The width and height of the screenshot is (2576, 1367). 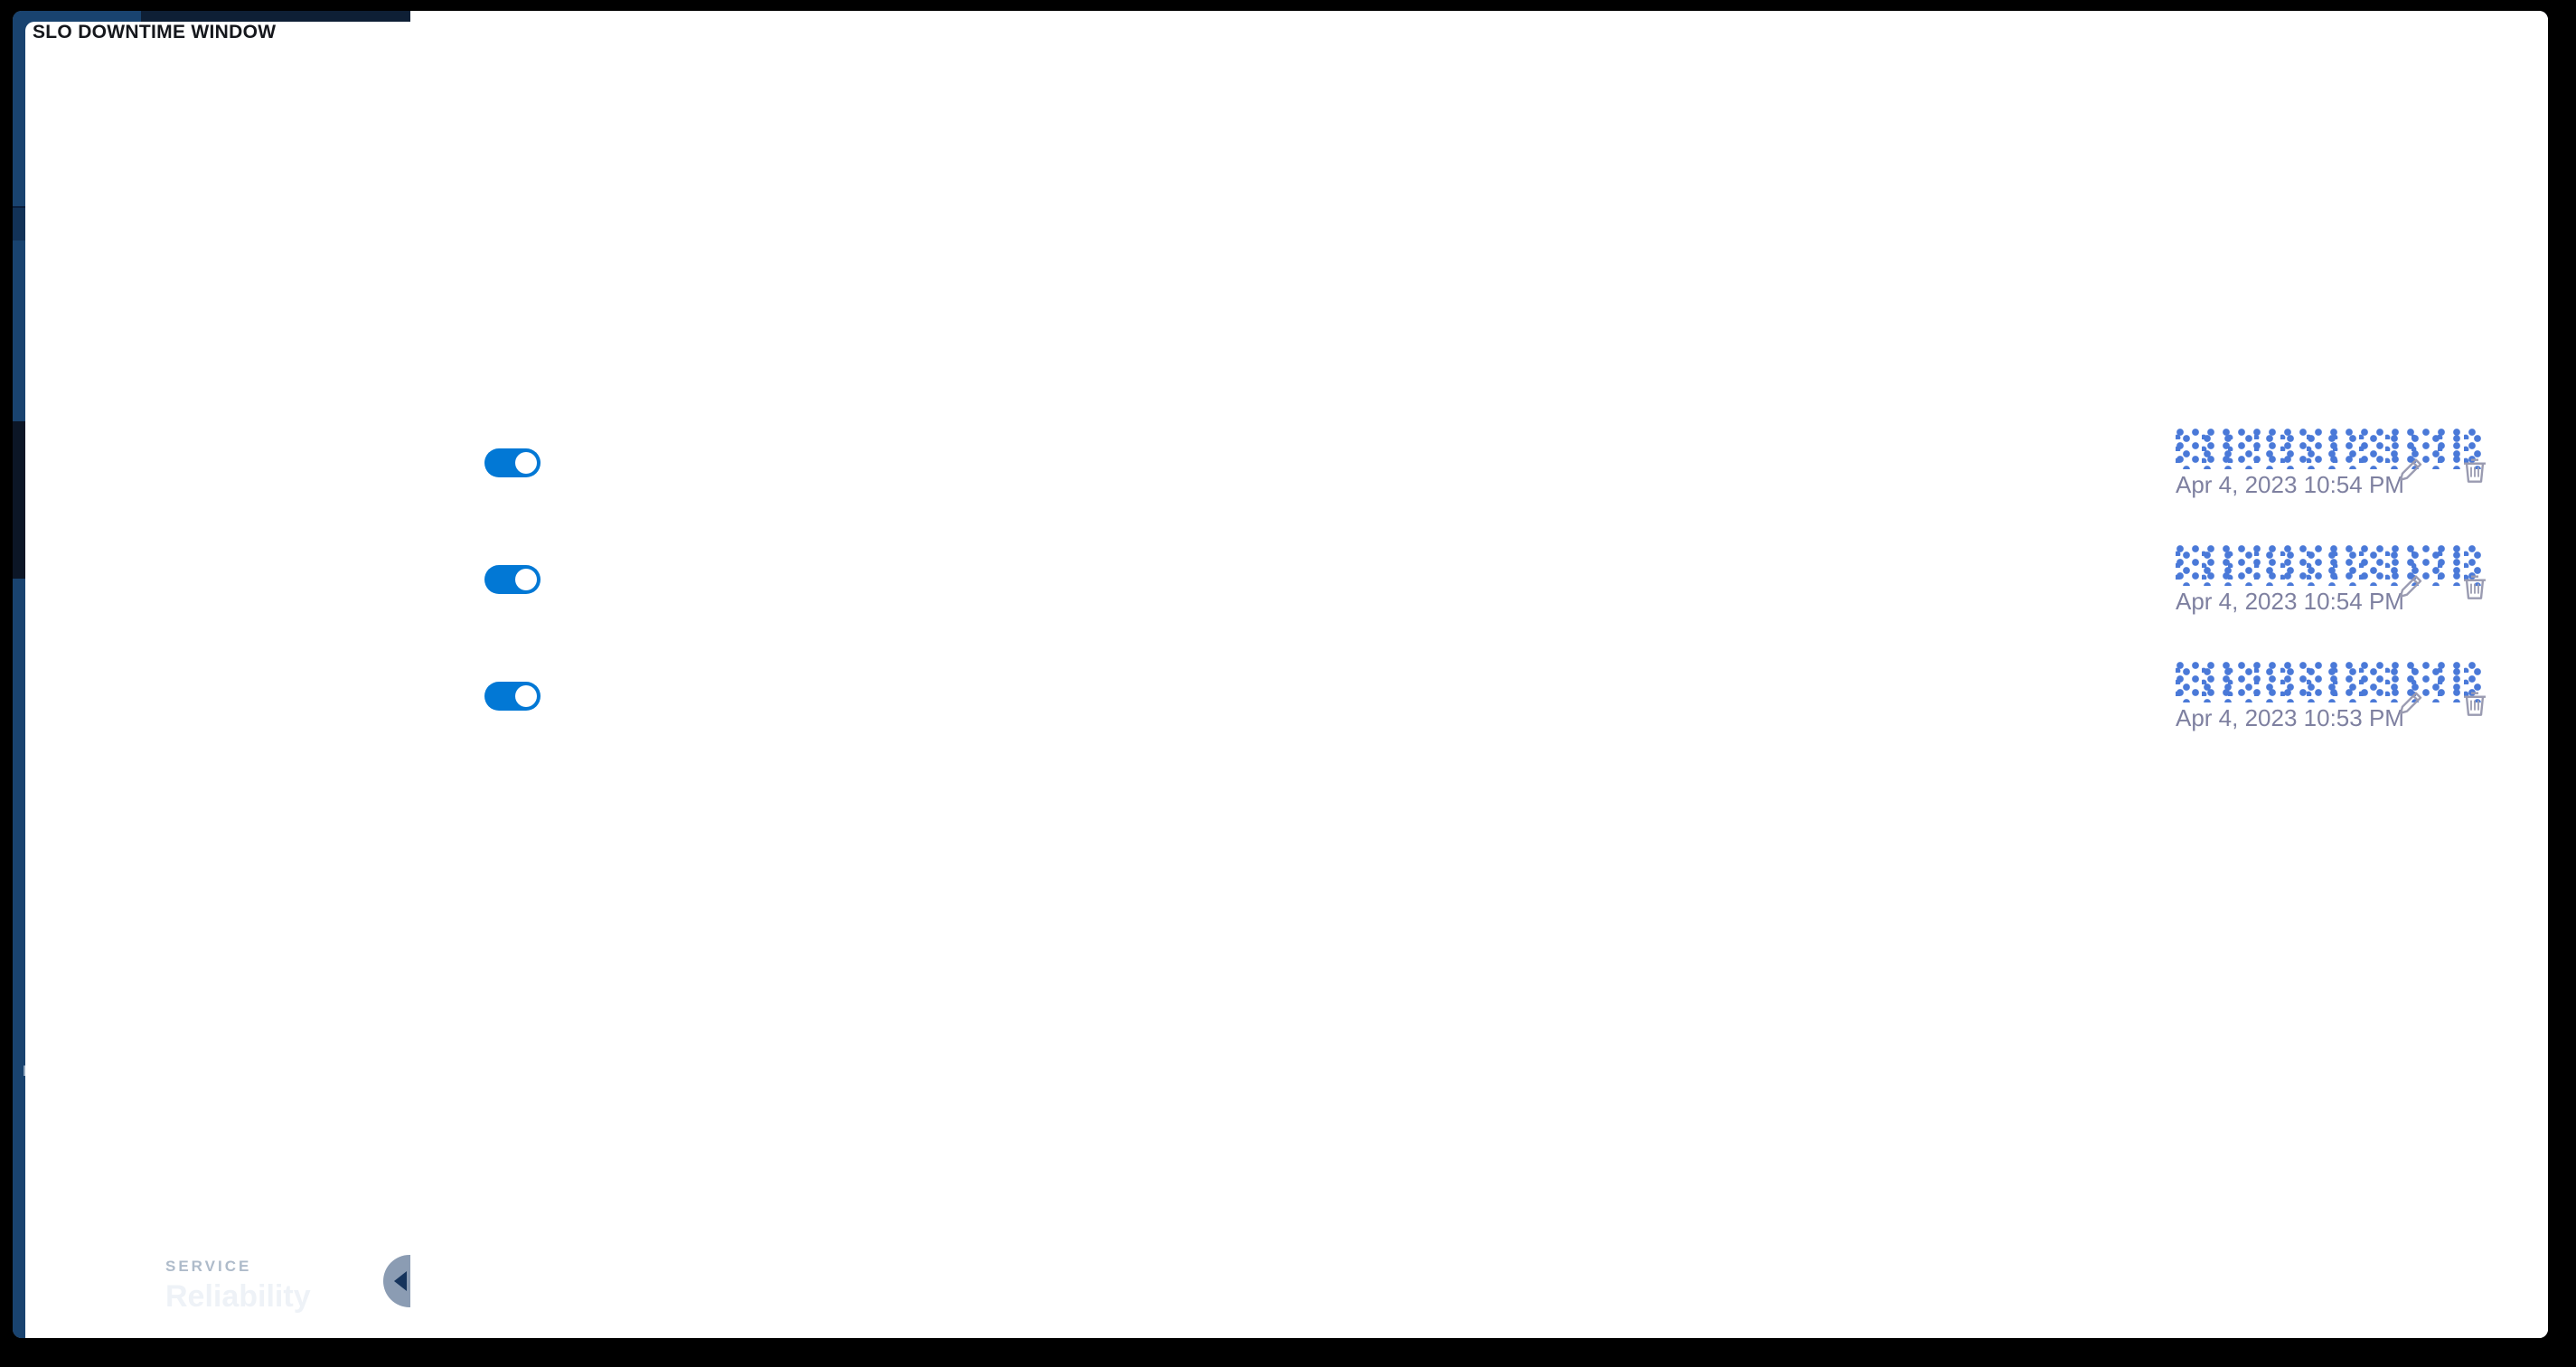 I want to click on chevron-left-icon, so click(x=401, y=1281).